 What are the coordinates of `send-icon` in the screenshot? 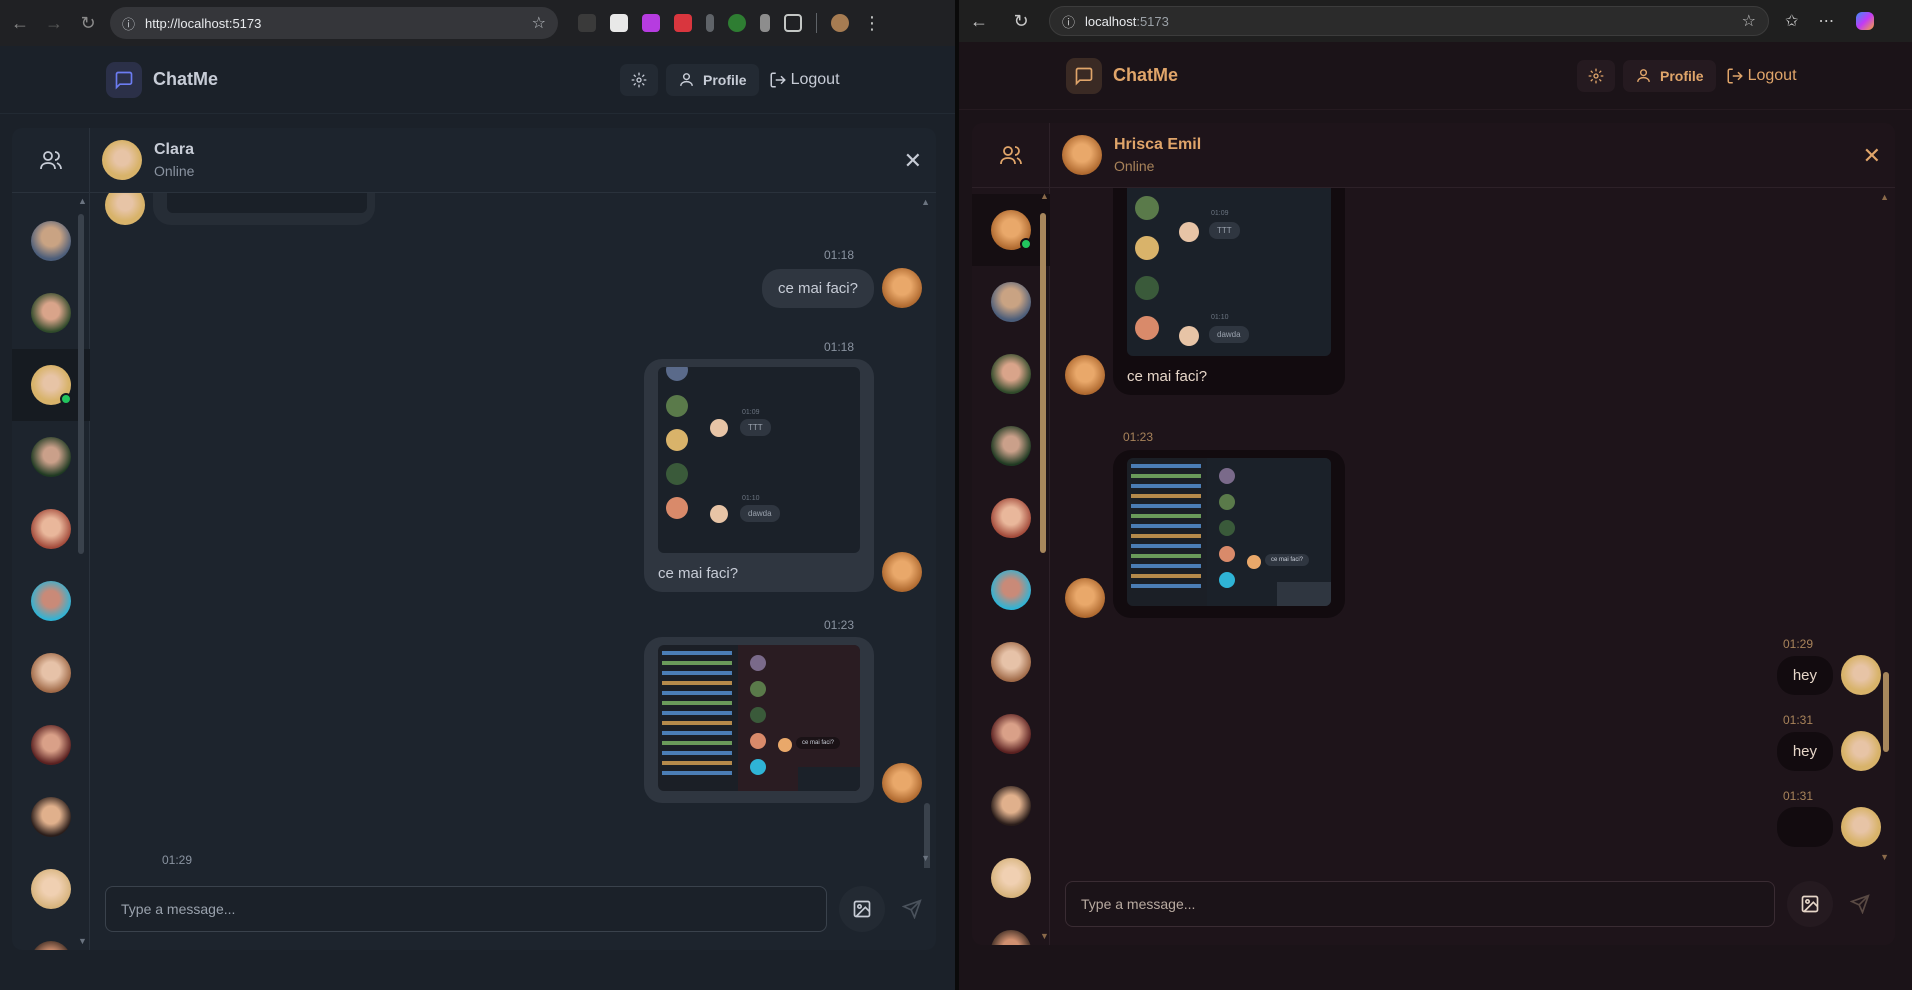 It's located at (912, 909).